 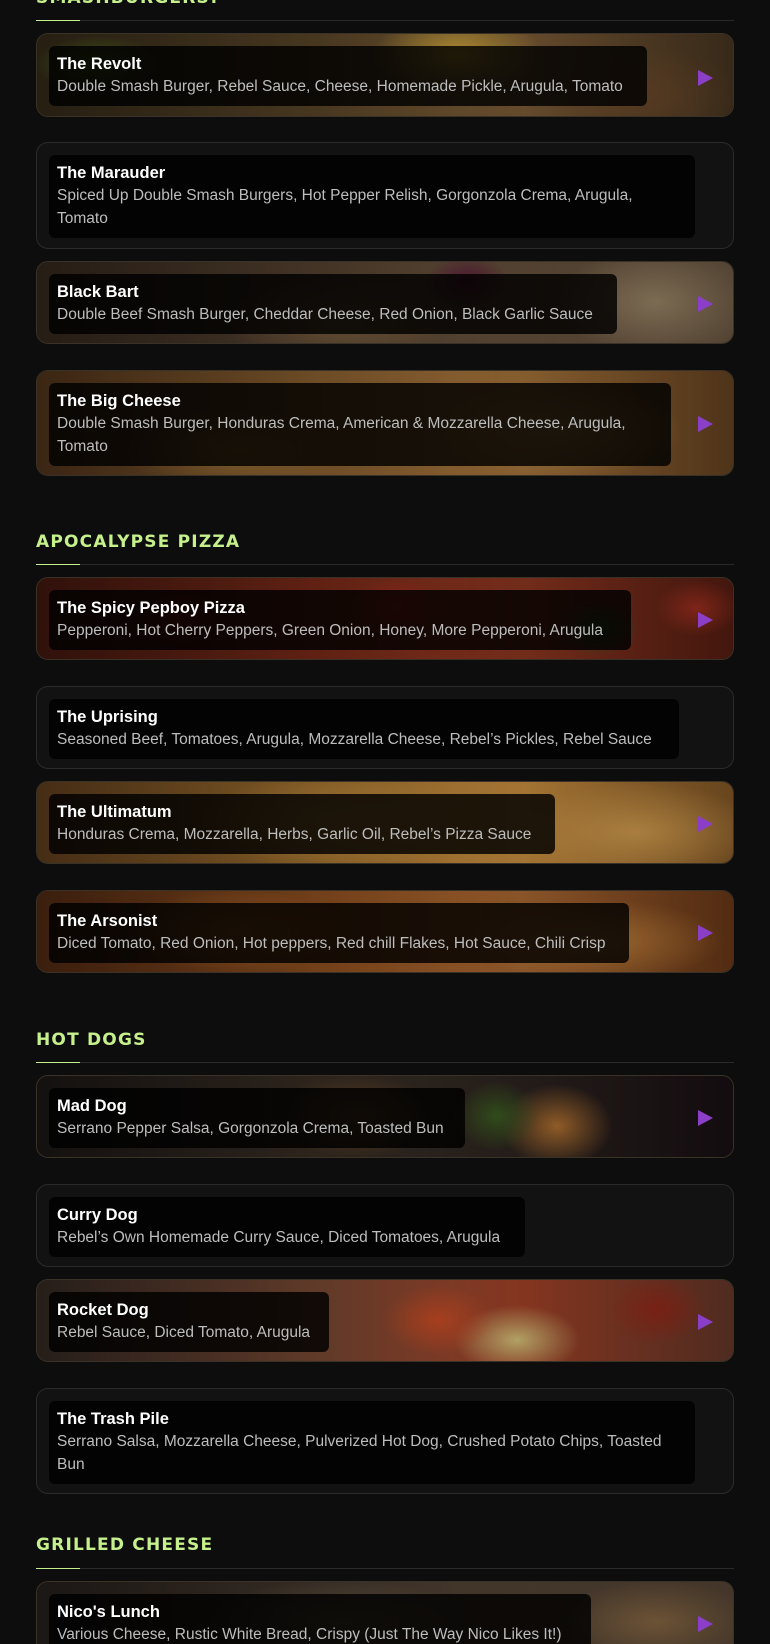 What do you see at coordinates (103, 1310) in the screenshot?
I see `menu-item-name: Rocket Dog` at bounding box center [103, 1310].